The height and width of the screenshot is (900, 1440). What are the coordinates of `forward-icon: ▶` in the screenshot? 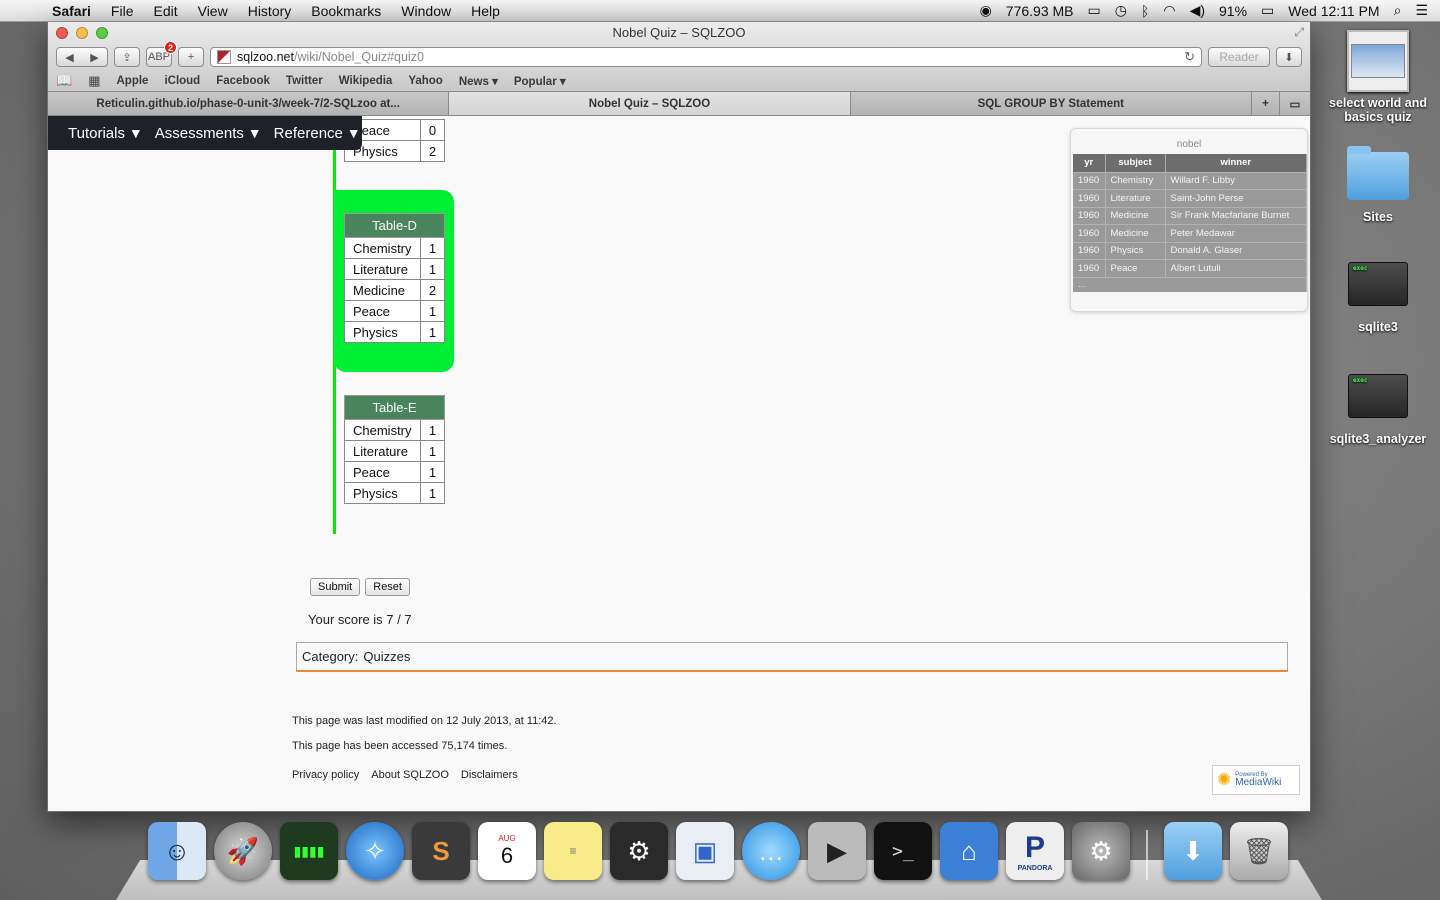 It's located at (94, 57).